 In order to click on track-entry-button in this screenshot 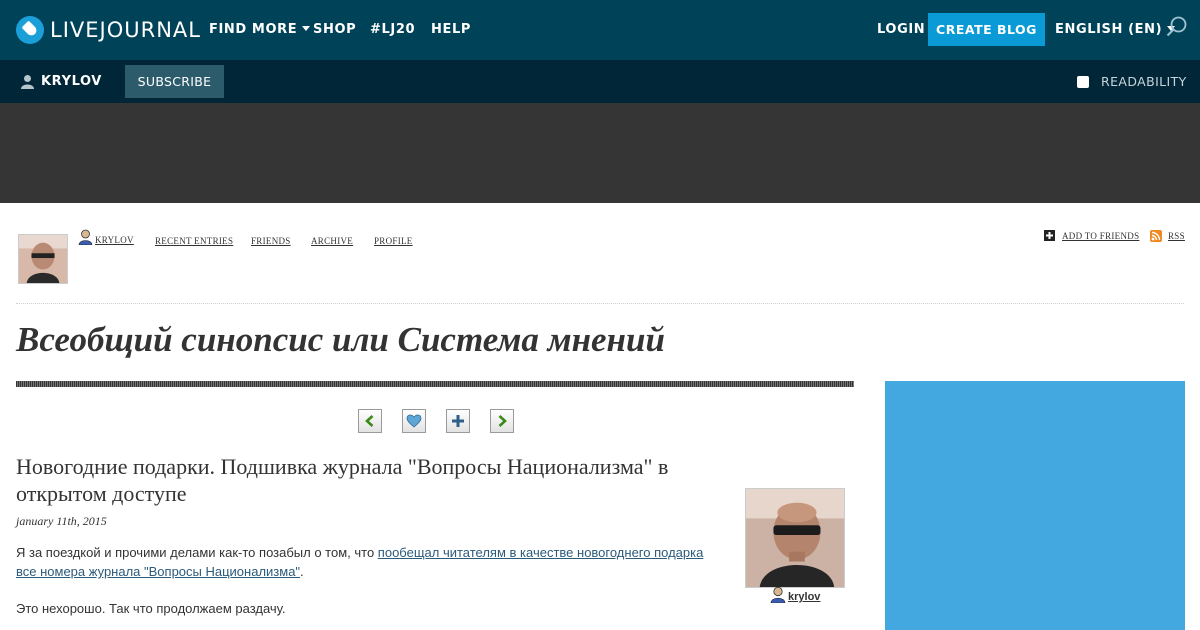, I will do `click(458, 421)`.